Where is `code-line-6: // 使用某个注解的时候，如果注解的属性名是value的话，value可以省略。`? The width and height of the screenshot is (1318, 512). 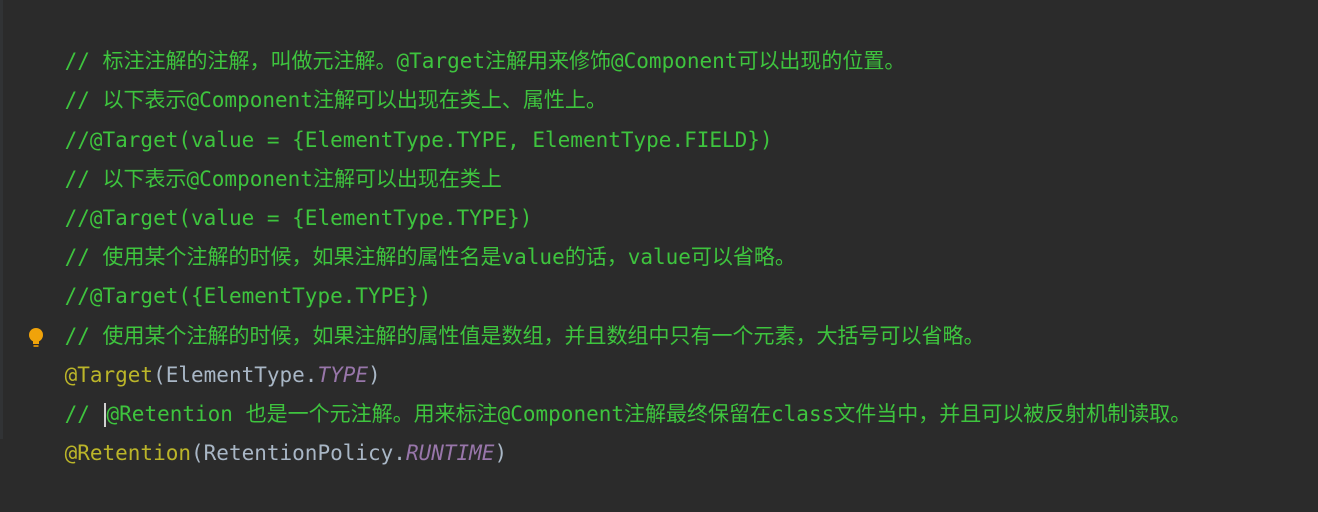
code-line-6: // 使用某个注解的时候，如果注解的属性名是value的话，value可以省略。 is located at coordinates (659, 234).